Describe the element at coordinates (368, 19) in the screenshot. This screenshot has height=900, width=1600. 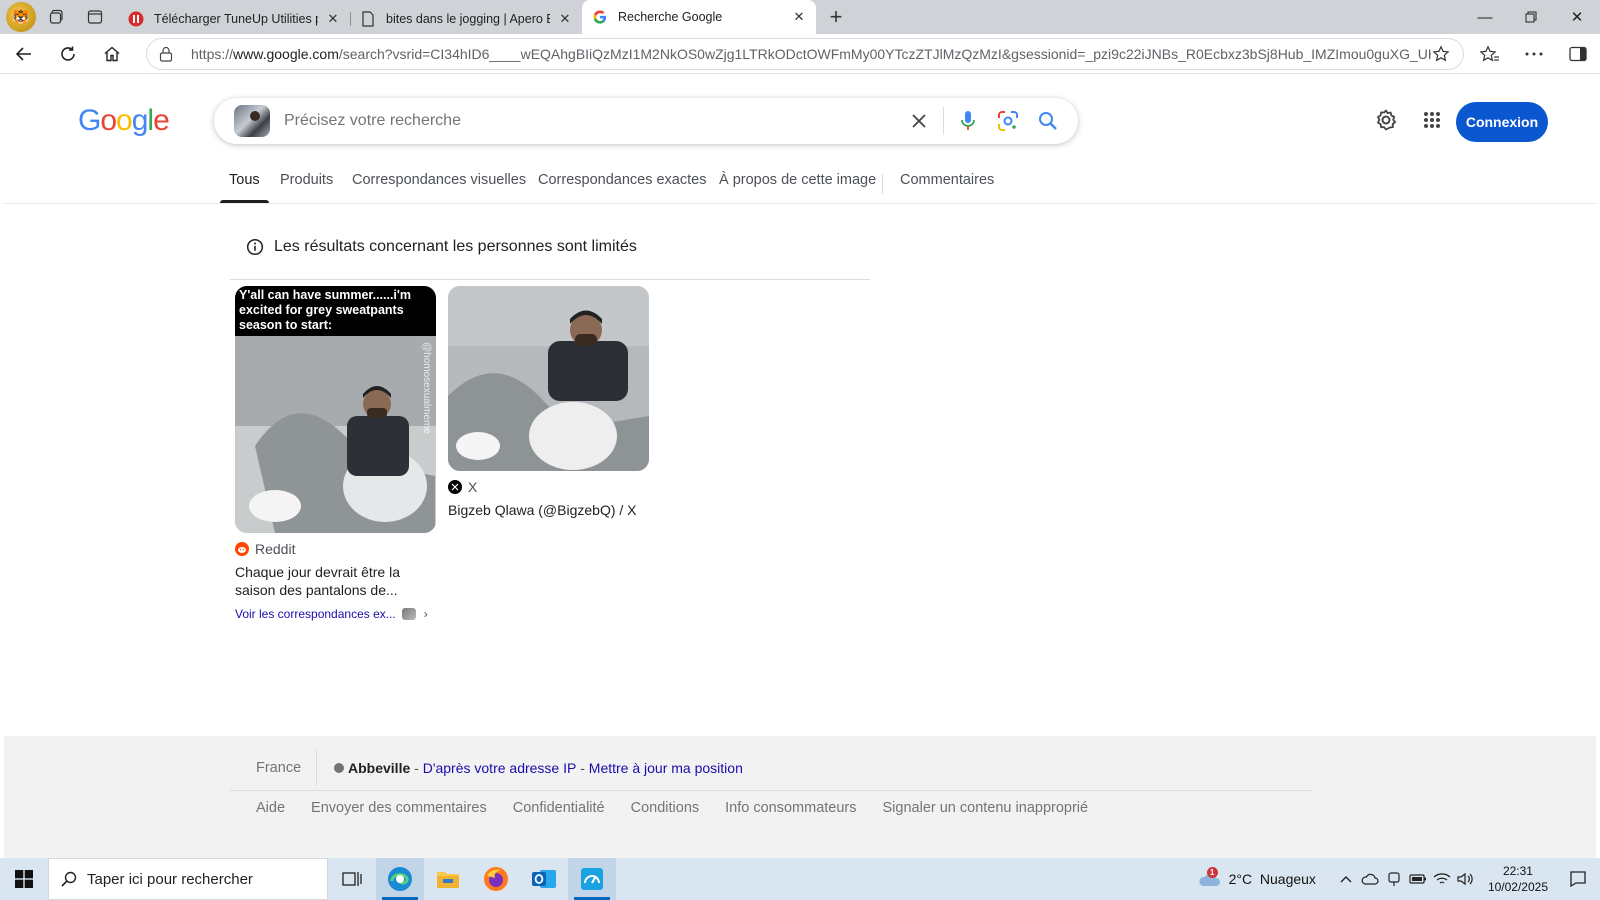
I see `page-icon` at that location.